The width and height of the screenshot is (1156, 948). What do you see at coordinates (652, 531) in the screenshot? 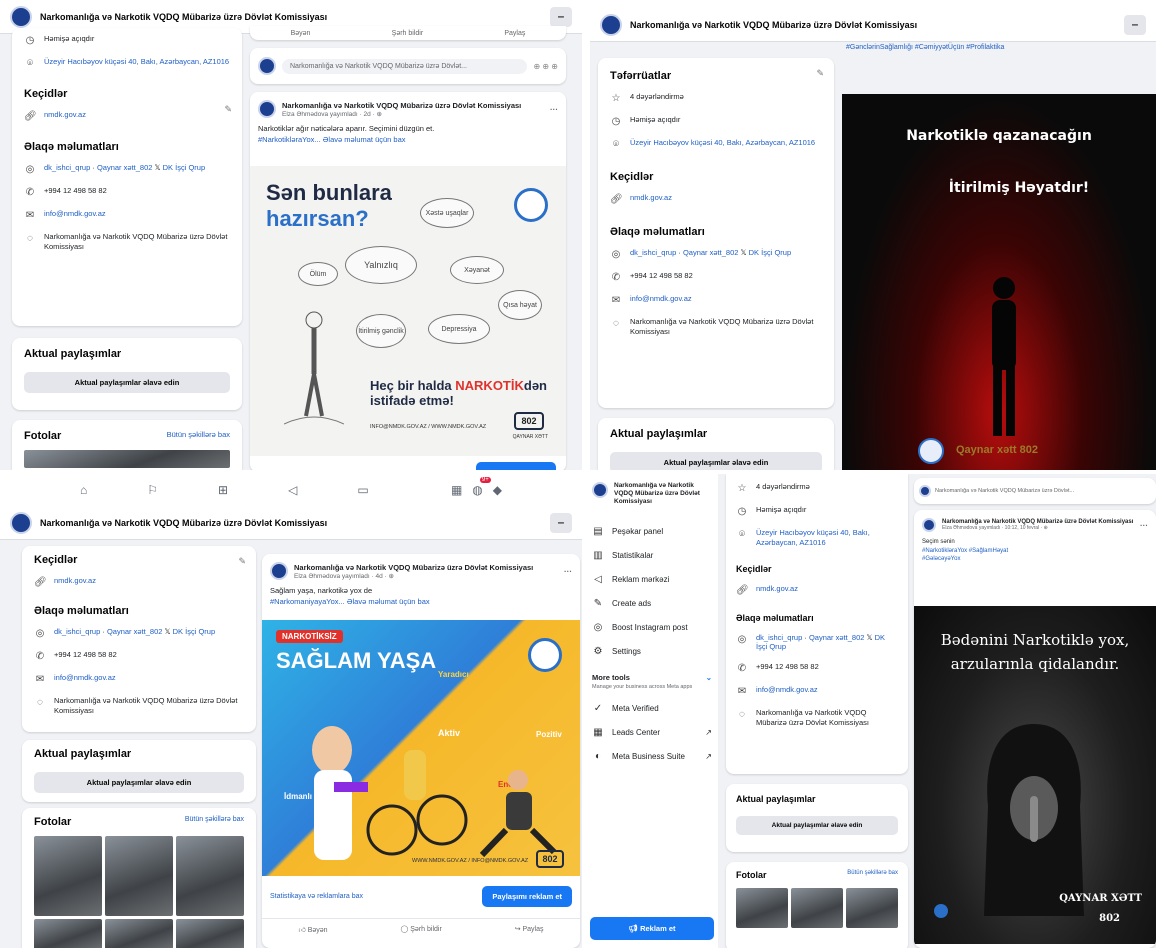
I see `nav-item-professional-dashboard: ▤ Peşəkar panel` at bounding box center [652, 531].